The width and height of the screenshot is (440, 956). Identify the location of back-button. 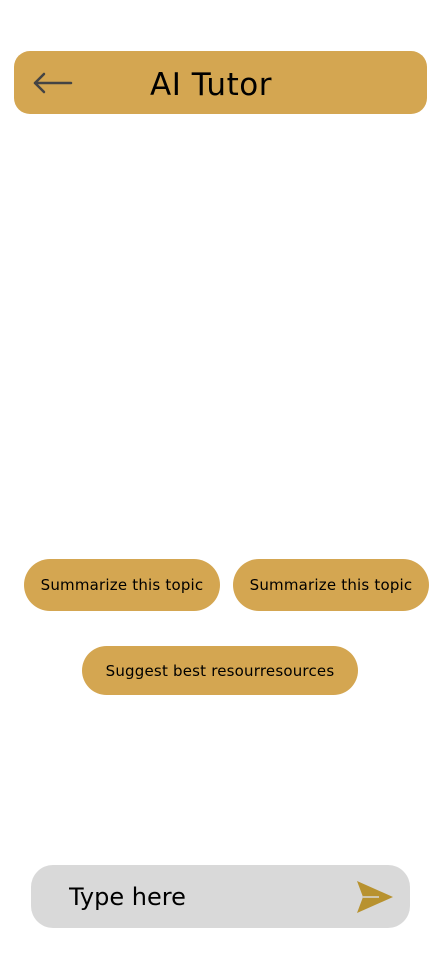
(53, 83).